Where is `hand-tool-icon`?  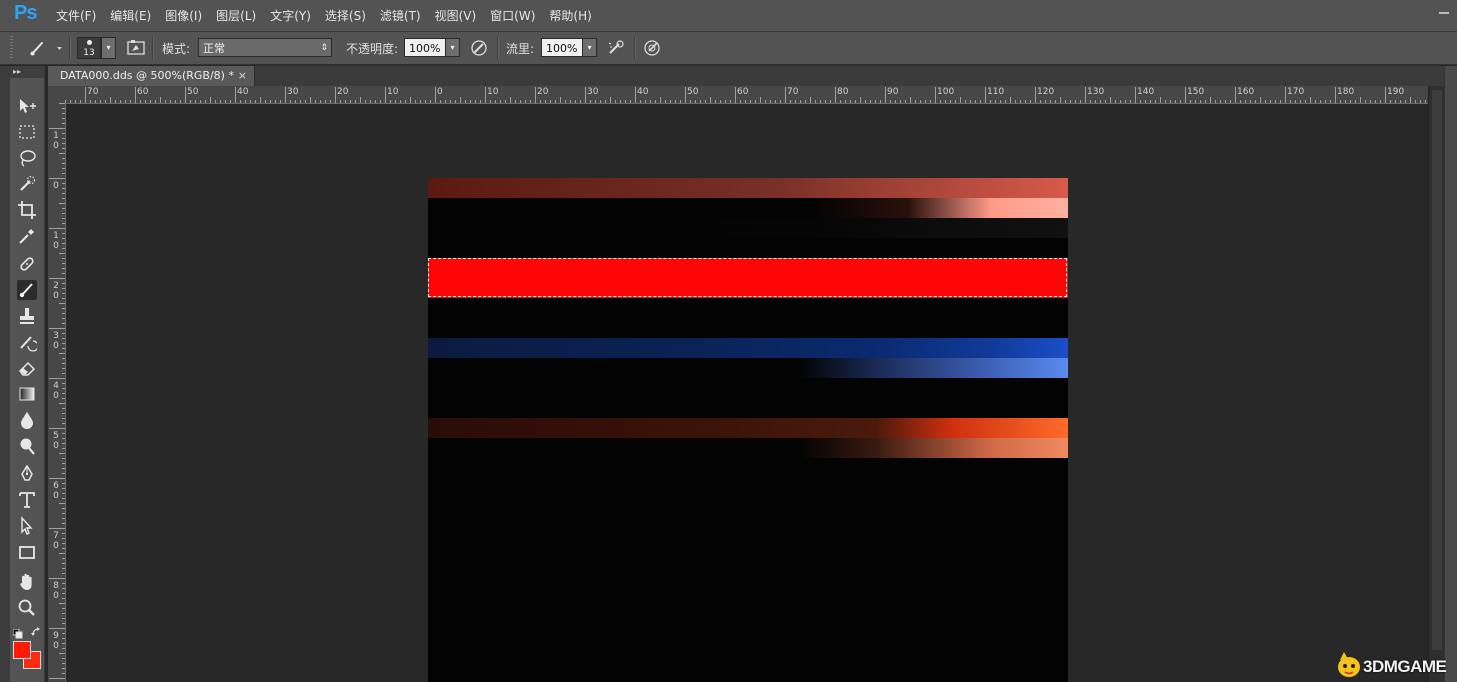 hand-tool-icon is located at coordinates (27, 582).